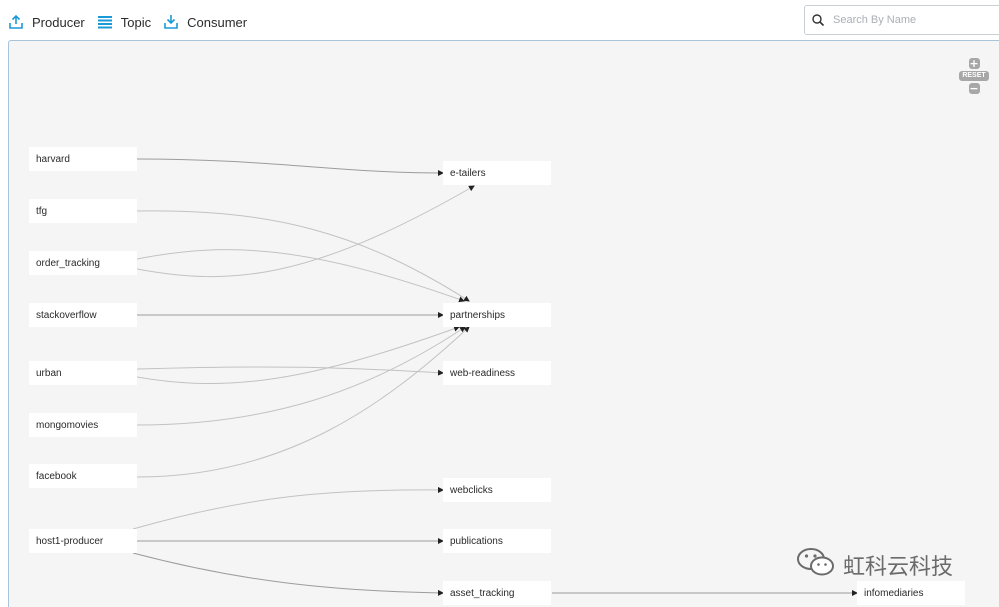 The height and width of the screenshot is (607, 999). What do you see at coordinates (58, 22) in the screenshot?
I see `legend-producer-label: Producer` at bounding box center [58, 22].